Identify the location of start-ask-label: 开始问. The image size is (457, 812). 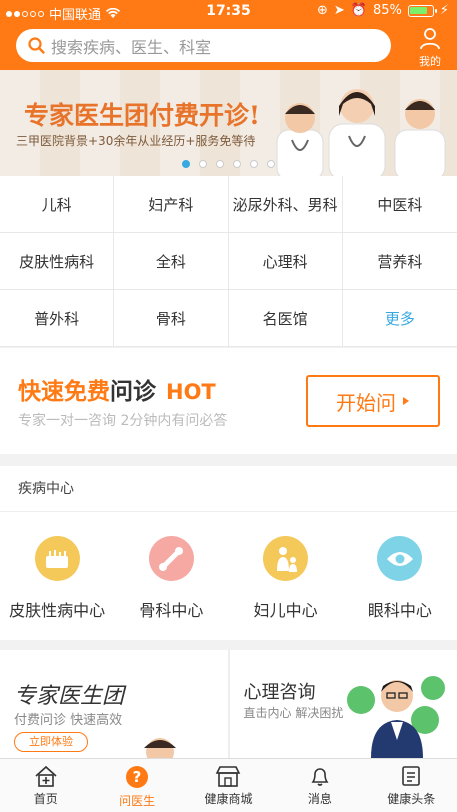
(366, 402).